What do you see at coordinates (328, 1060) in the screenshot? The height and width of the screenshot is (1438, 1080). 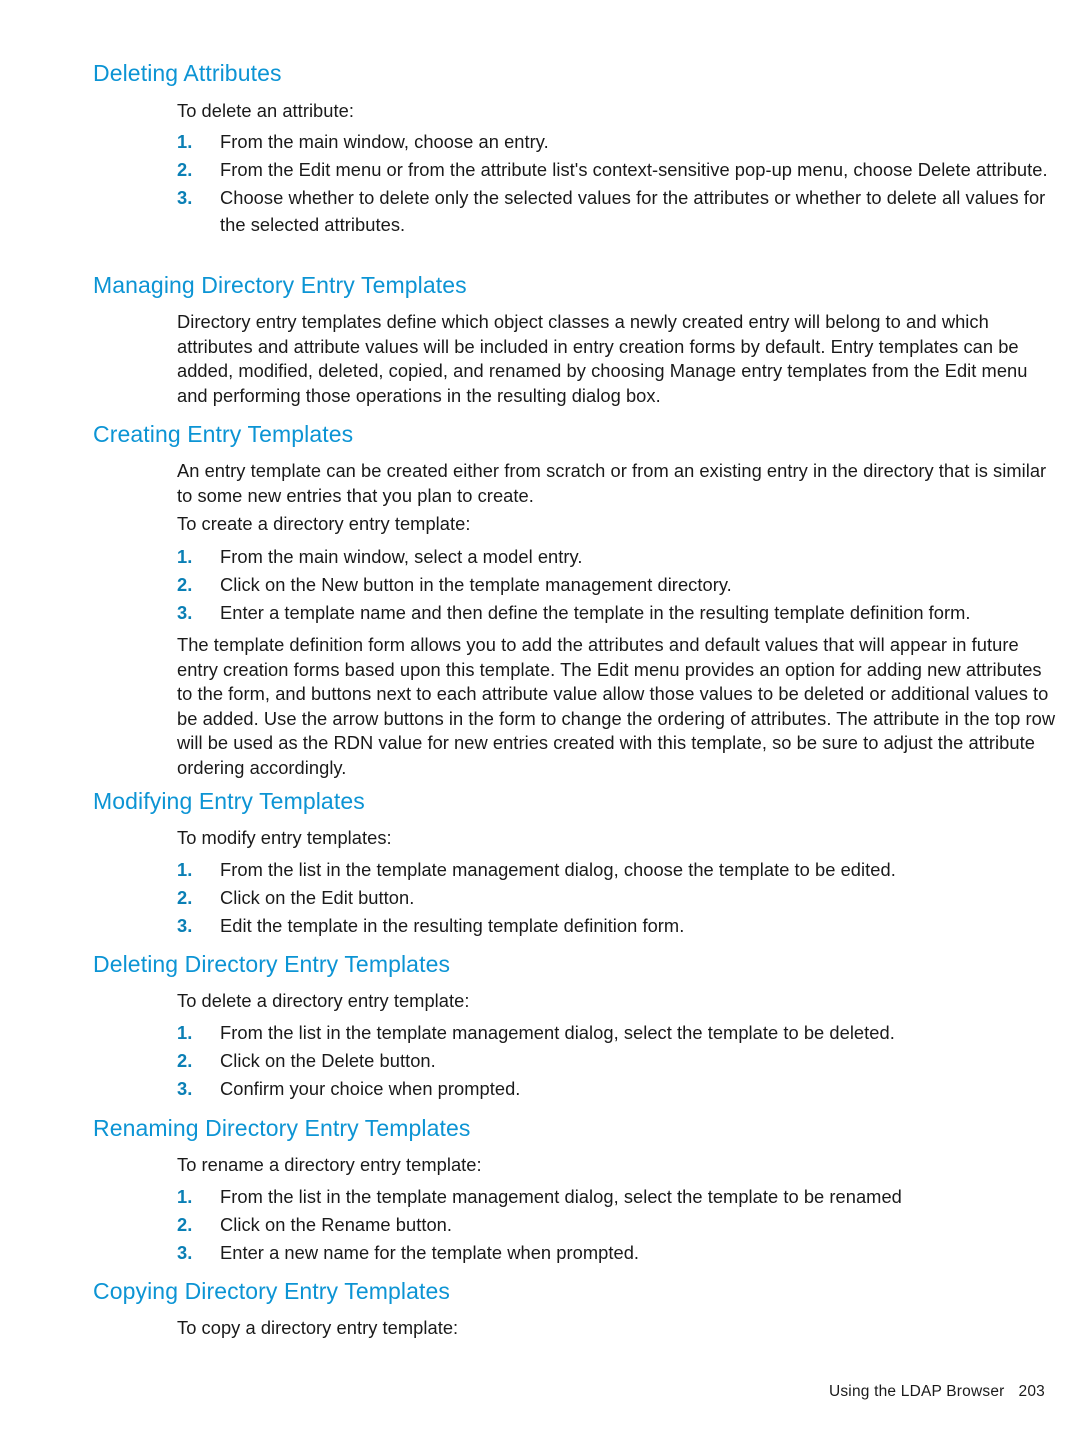 I see `step-text: Click on the Delete button.` at bounding box center [328, 1060].